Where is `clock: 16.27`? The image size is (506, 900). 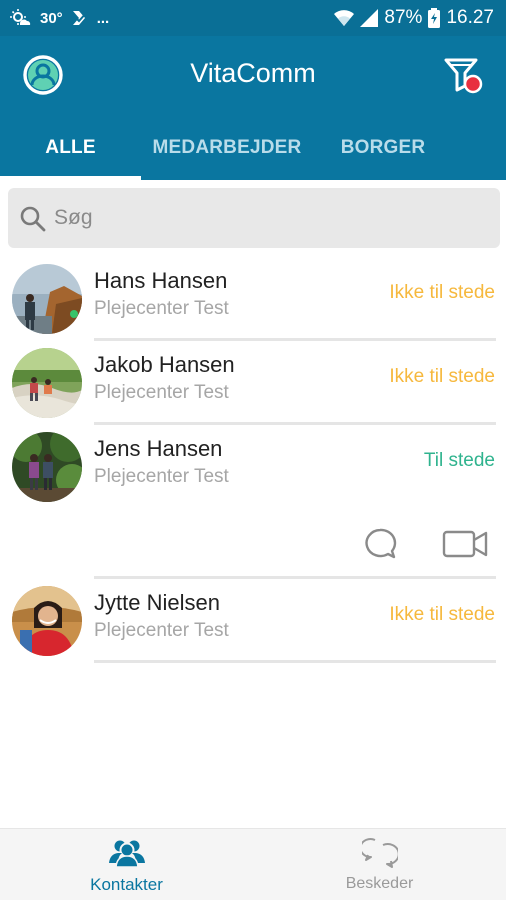 clock: 16.27 is located at coordinates (470, 17).